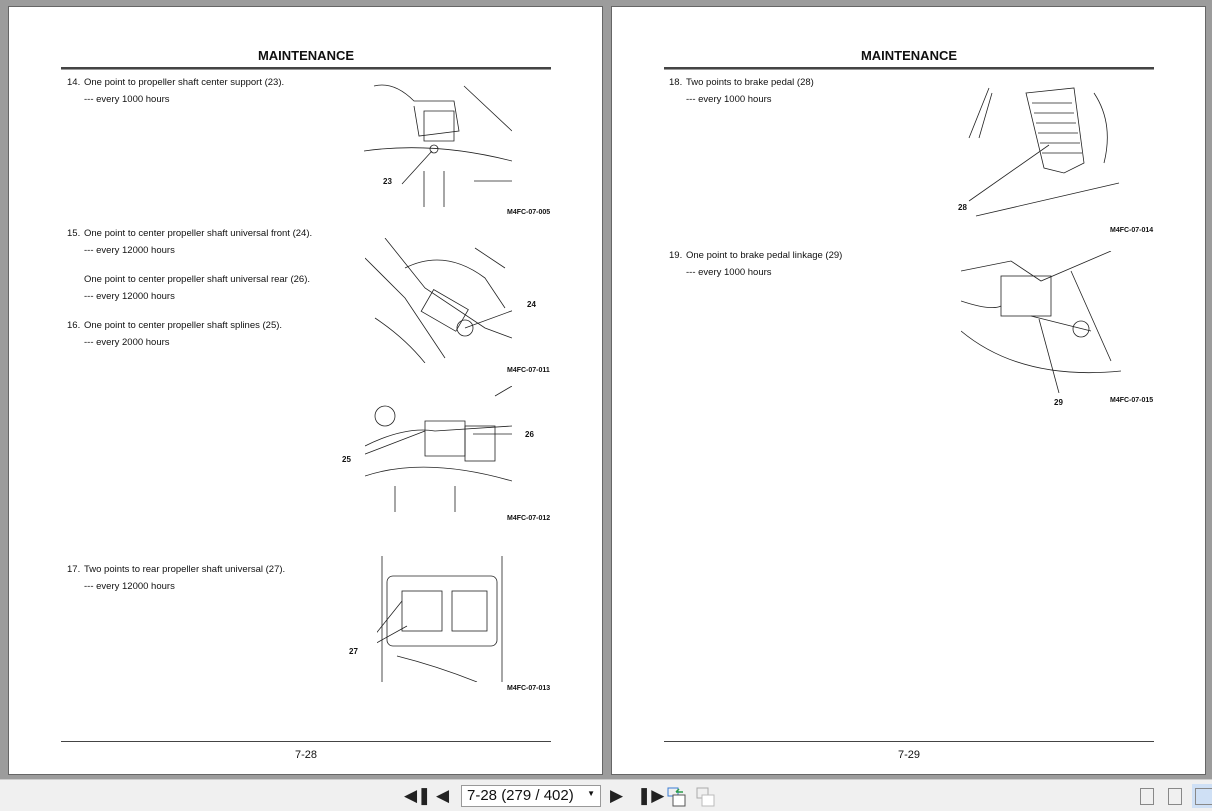 The image size is (1212, 811). Describe the element at coordinates (909, 755) in the screenshot. I see `page-number: 7-29` at that location.